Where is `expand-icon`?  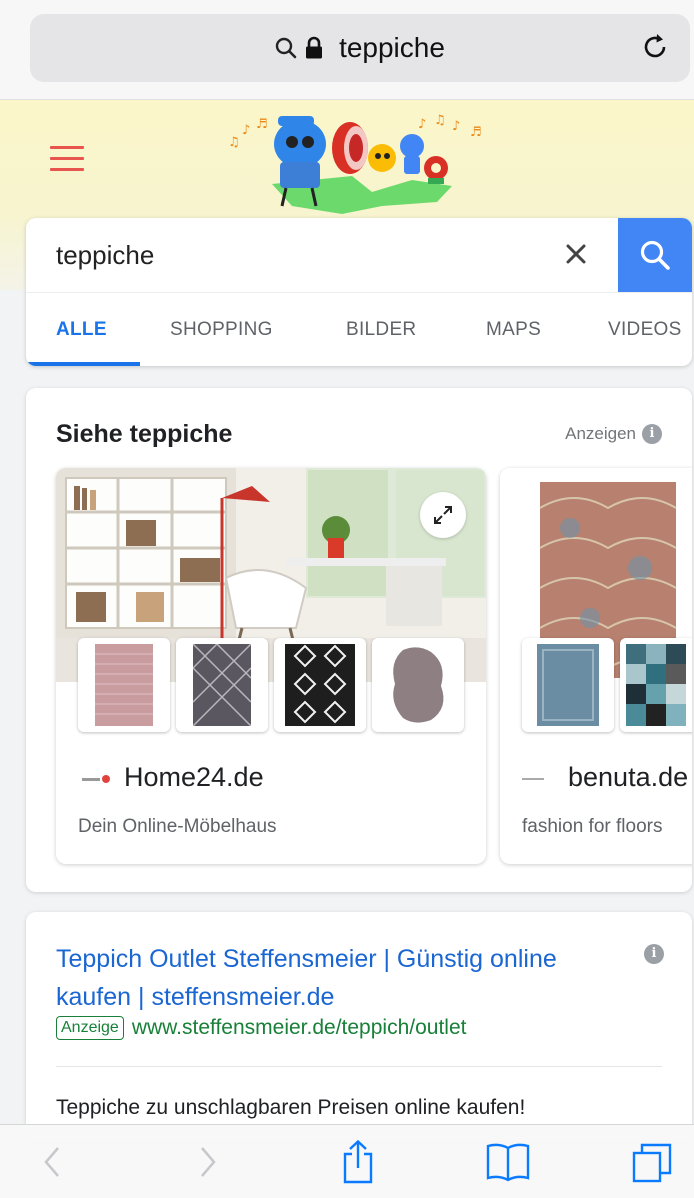
expand-icon is located at coordinates (443, 515).